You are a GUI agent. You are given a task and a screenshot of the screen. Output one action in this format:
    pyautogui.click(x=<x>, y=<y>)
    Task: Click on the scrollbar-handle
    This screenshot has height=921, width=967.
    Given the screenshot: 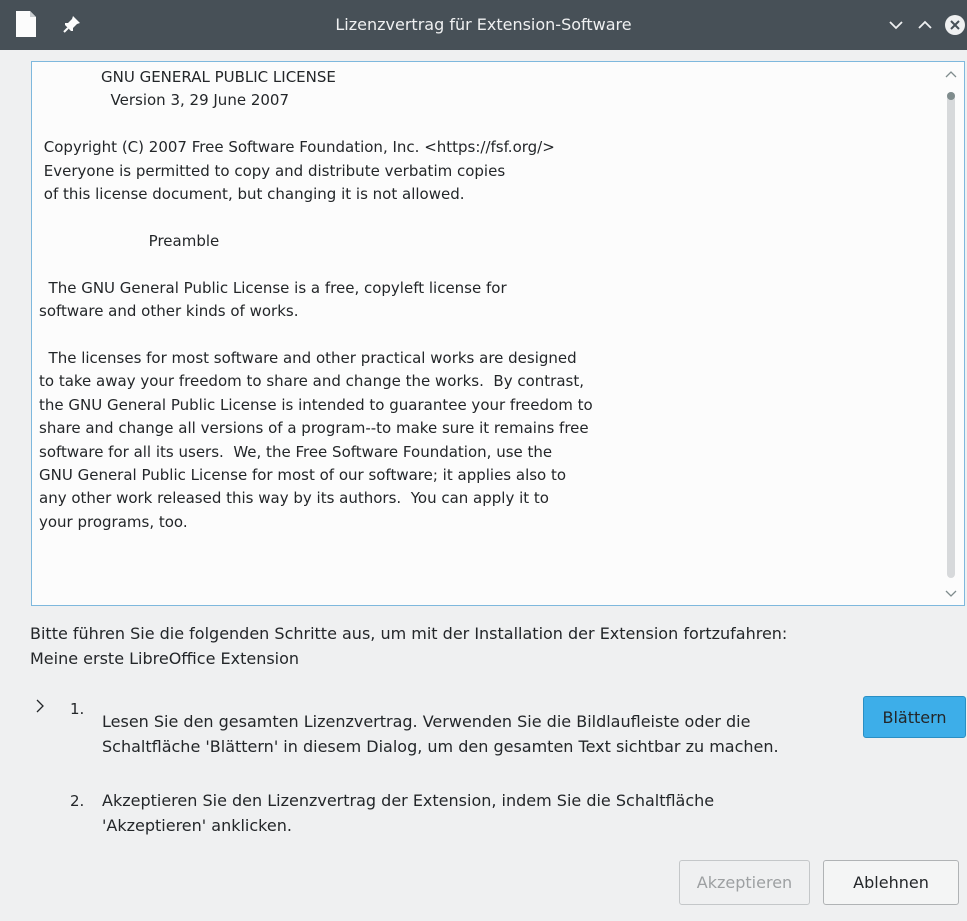 What is the action you would take?
    pyautogui.click(x=951, y=96)
    